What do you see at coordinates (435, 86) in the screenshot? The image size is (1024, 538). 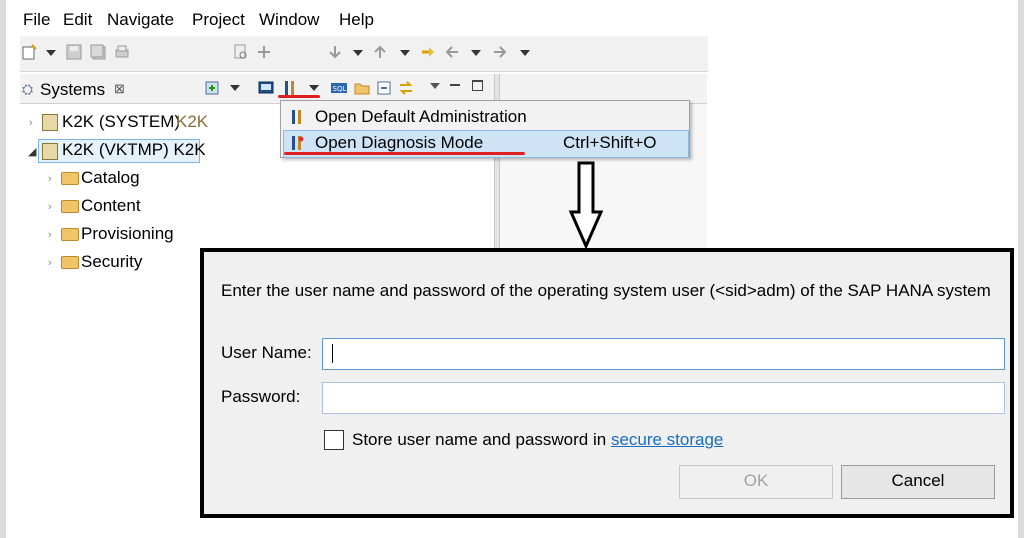 I see `view-menu-icon` at bounding box center [435, 86].